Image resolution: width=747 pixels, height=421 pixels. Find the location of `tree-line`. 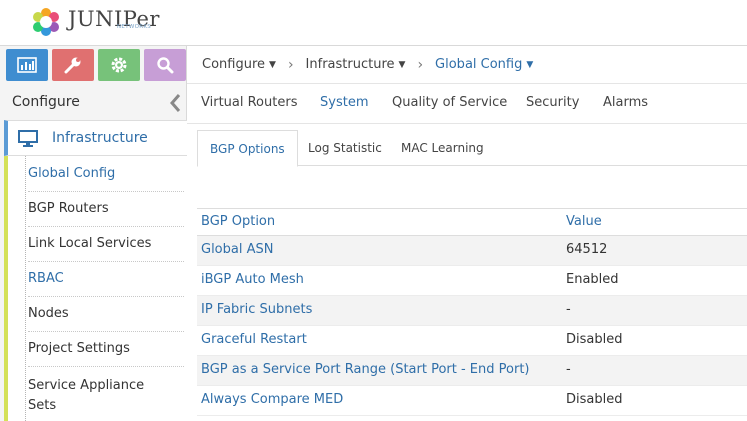

tree-line is located at coordinates (25, 288).